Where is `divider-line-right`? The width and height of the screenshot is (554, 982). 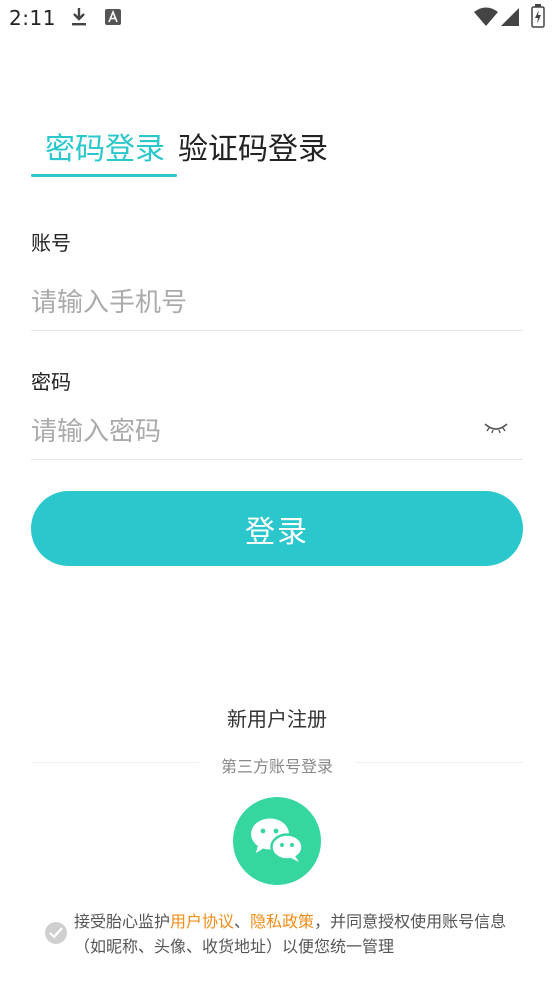 divider-line-right is located at coordinates (439, 762).